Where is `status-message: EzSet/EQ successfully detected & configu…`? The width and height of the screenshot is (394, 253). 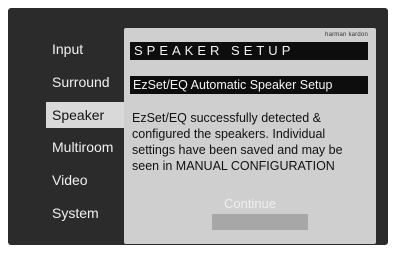
status-message: EzSet/EQ successfully detected & configu… is located at coordinates (237, 142).